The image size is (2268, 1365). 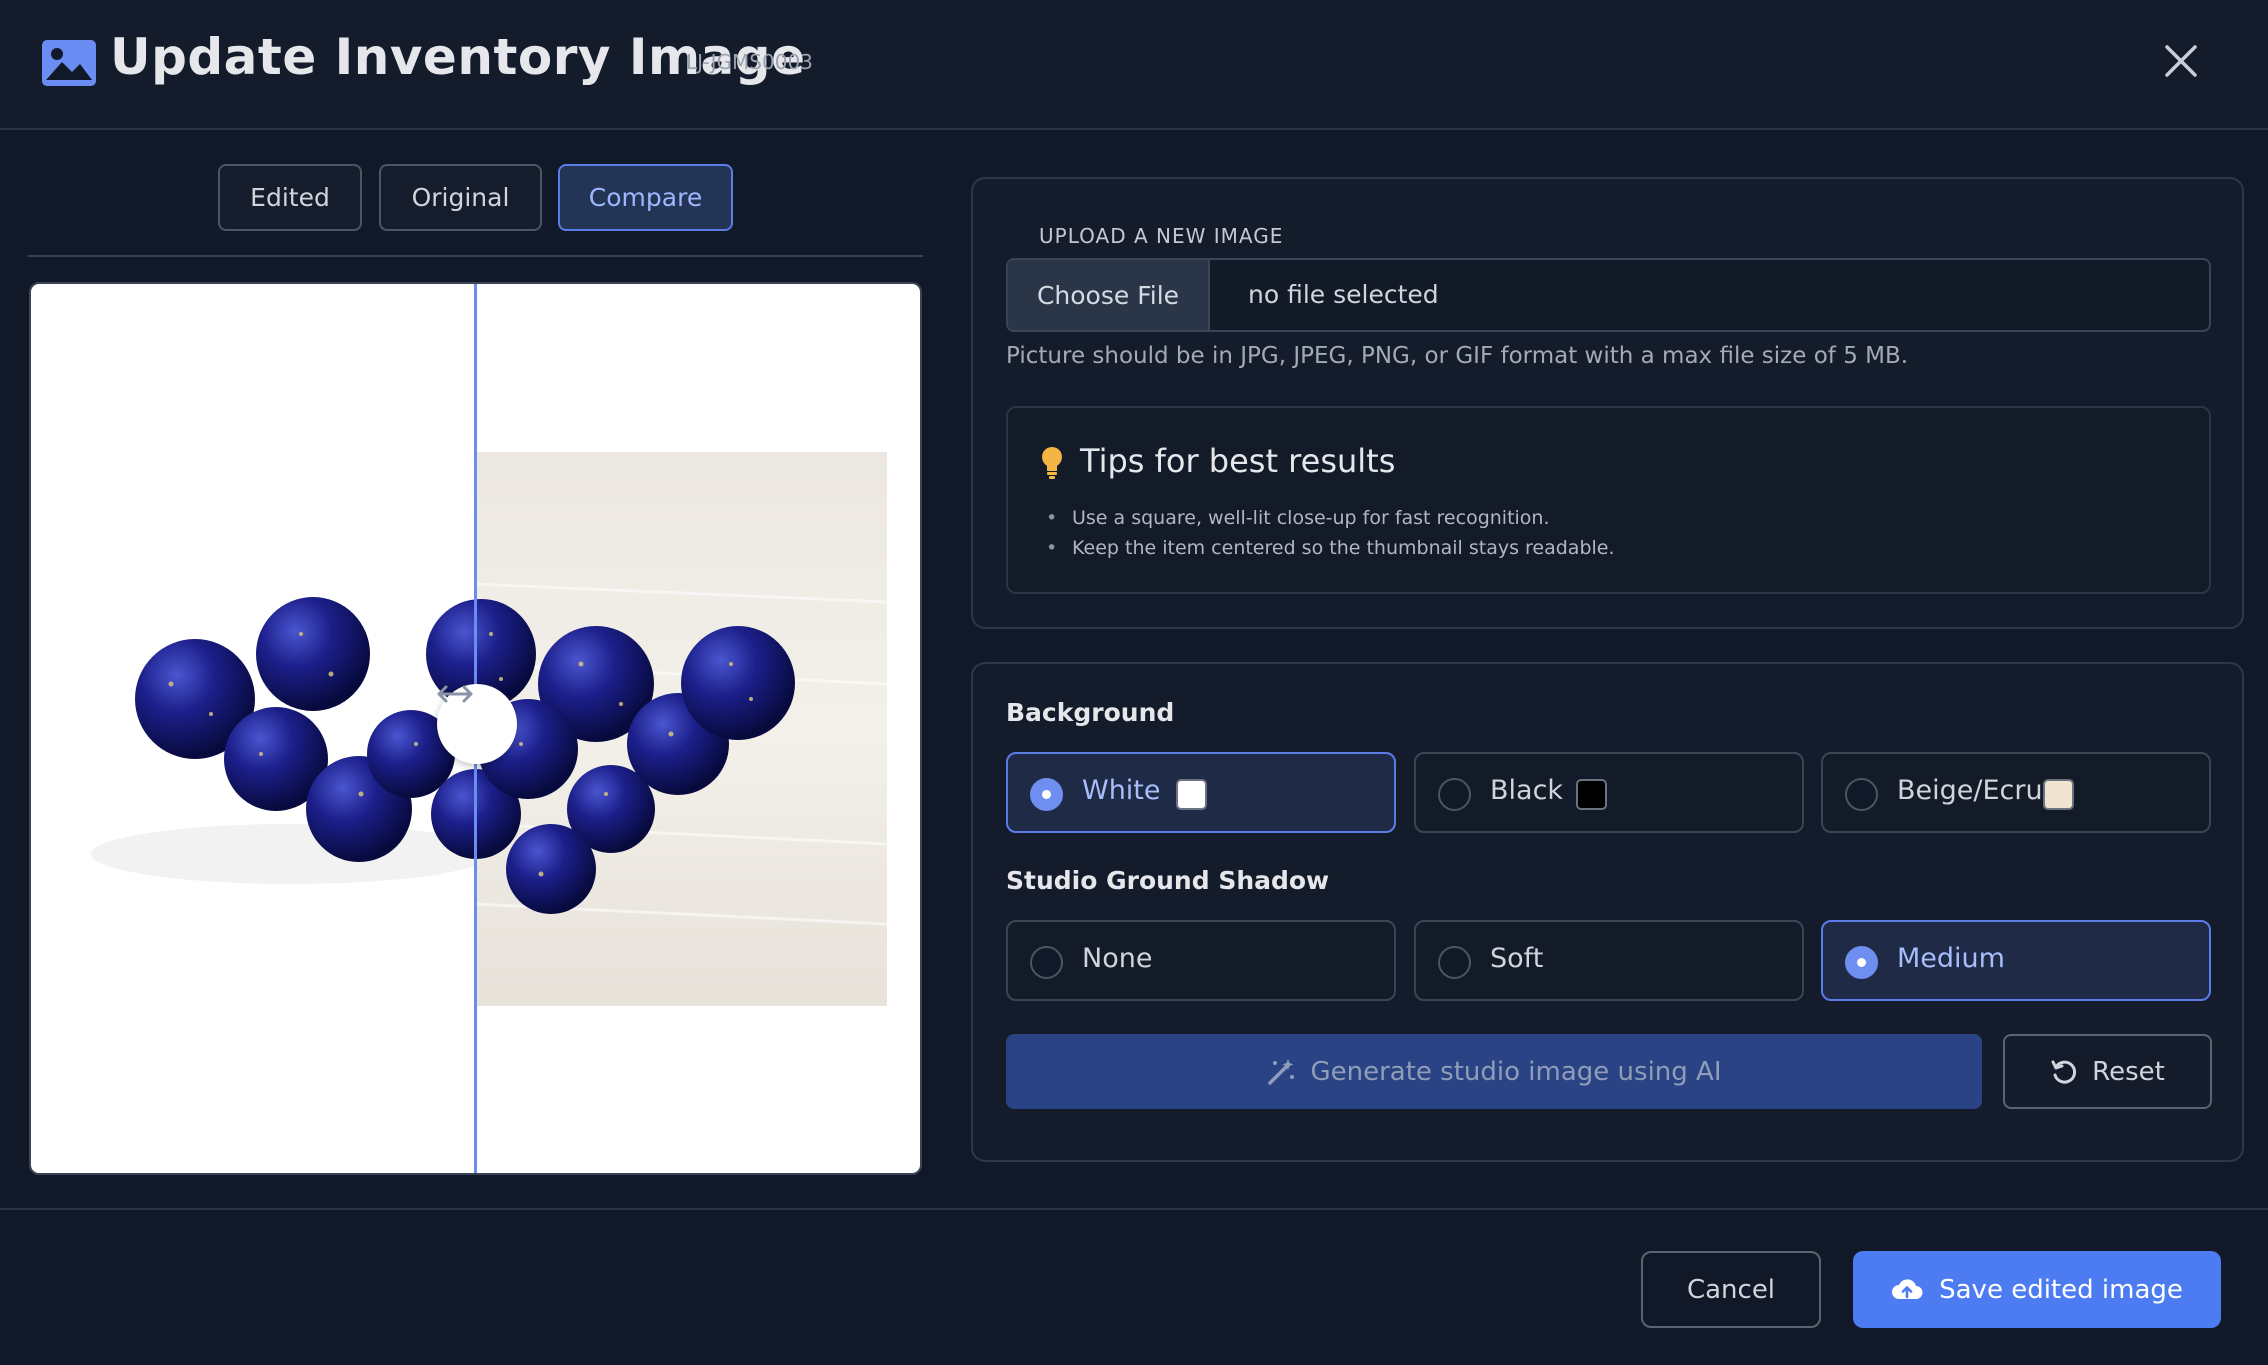 I want to click on radio-label: Black, so click(x=1527, y=790).